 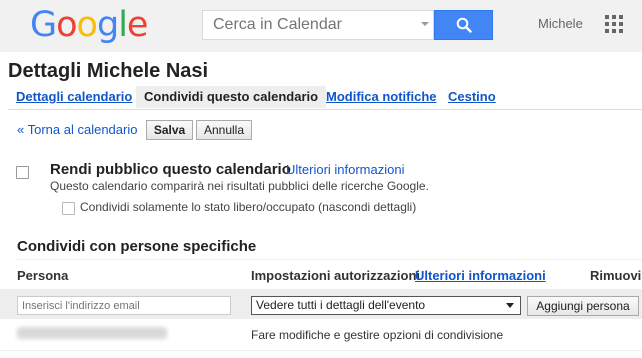 I want to click on back-to-calendar-link: « Torna al calendario, so click(x=77, y=129).